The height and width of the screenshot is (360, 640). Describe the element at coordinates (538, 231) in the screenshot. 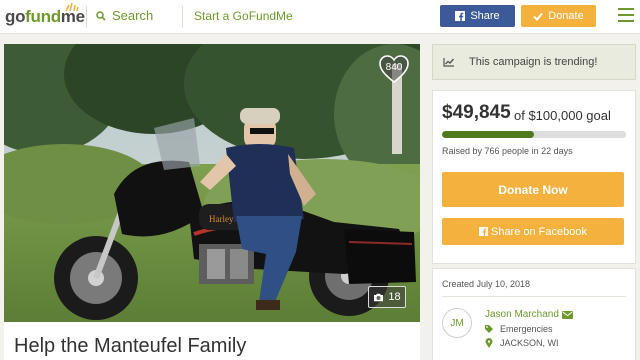

I see `share-facebook-label: Share on Facebook` at that location.